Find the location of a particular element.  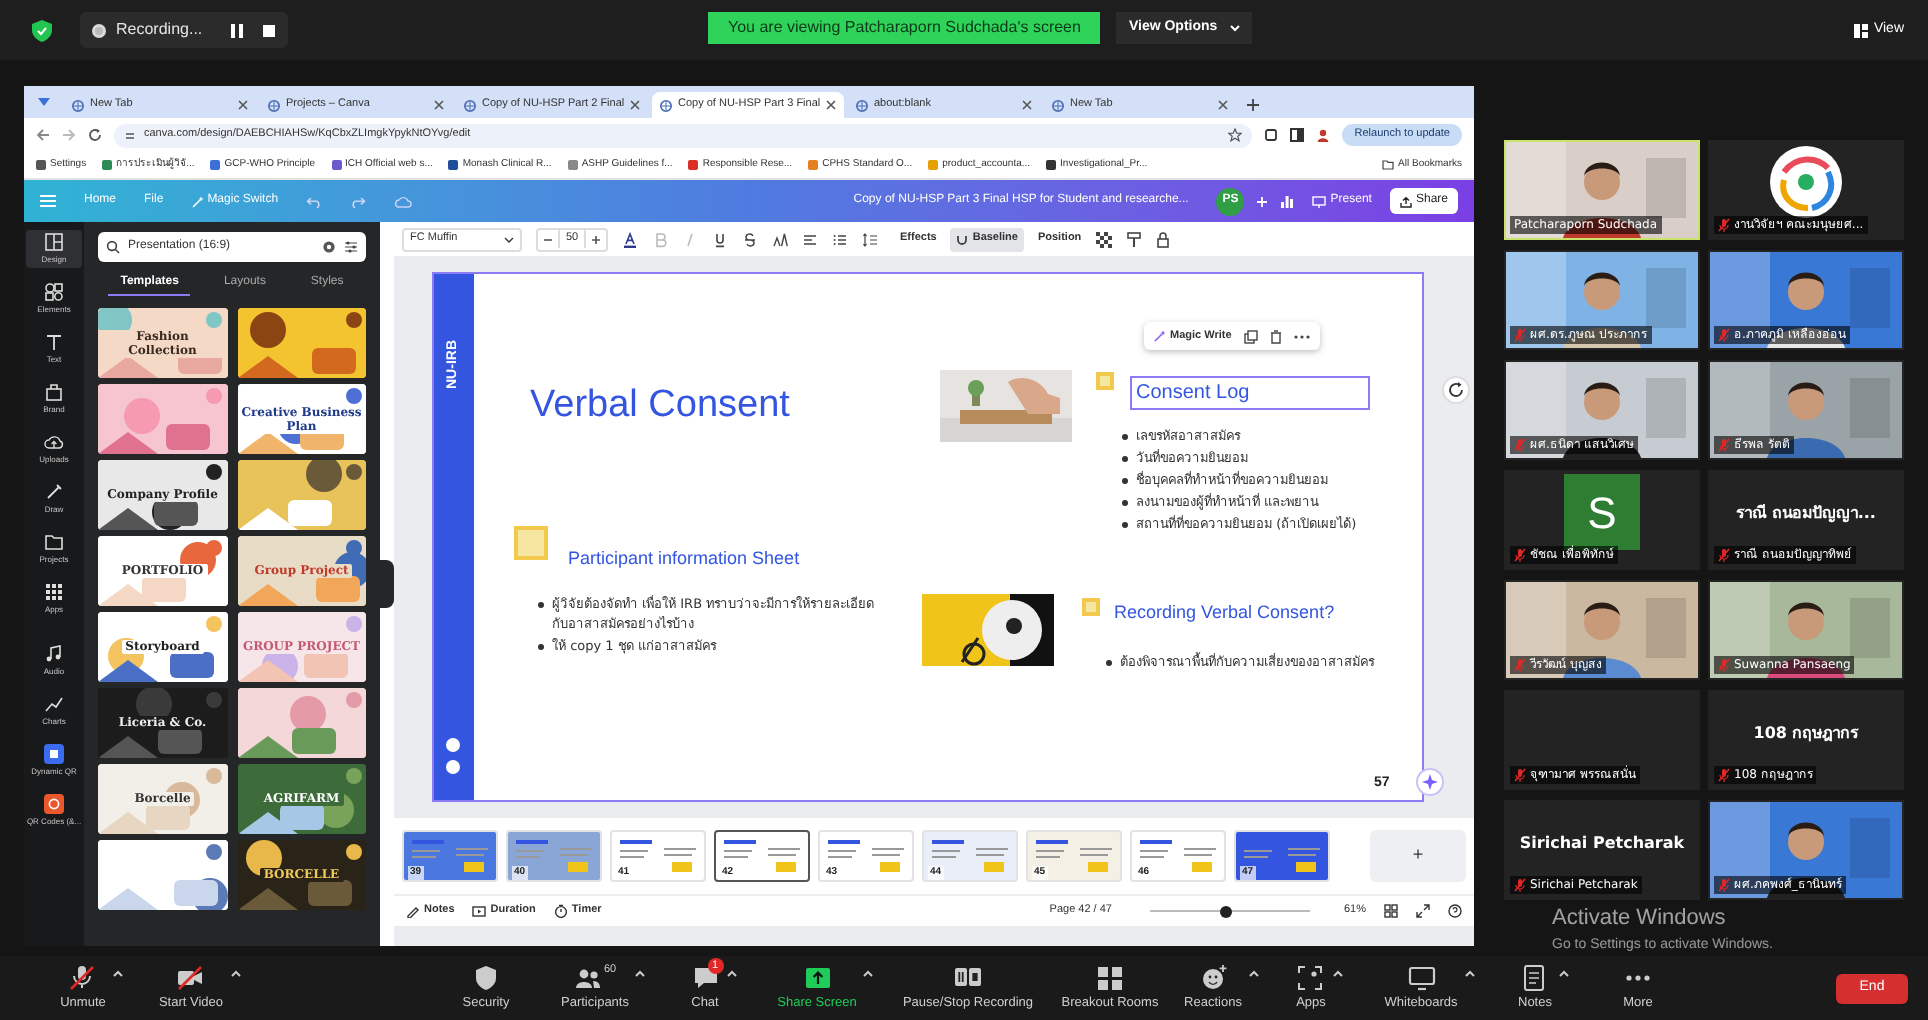

stop-icon is located at coordinates (269, 30).